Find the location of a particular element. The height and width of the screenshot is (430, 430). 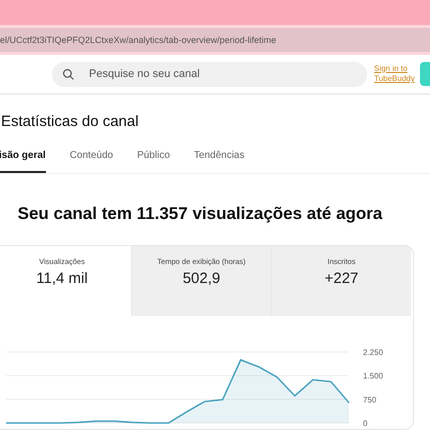

extension-button is located at coordinates (425, 74).